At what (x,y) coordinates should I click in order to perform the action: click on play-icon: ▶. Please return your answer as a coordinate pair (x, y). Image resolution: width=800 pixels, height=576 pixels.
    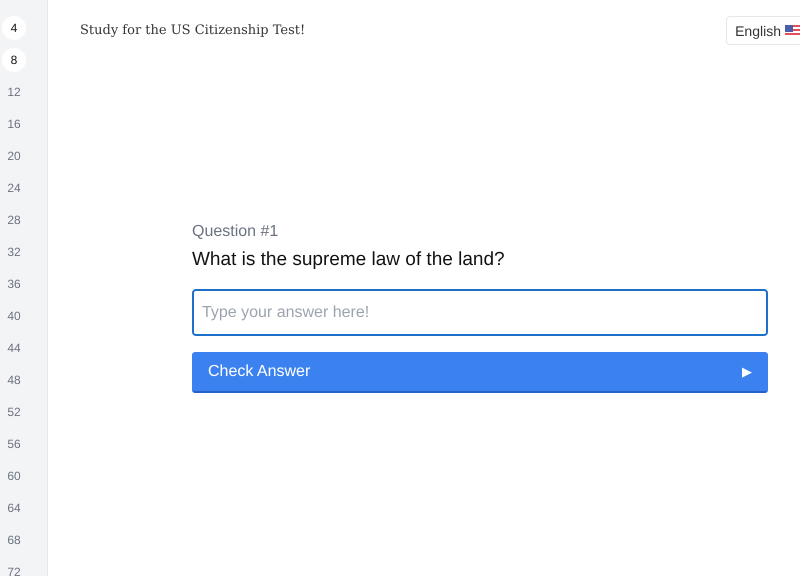
    Looking at the image, I should click on (747, 371).